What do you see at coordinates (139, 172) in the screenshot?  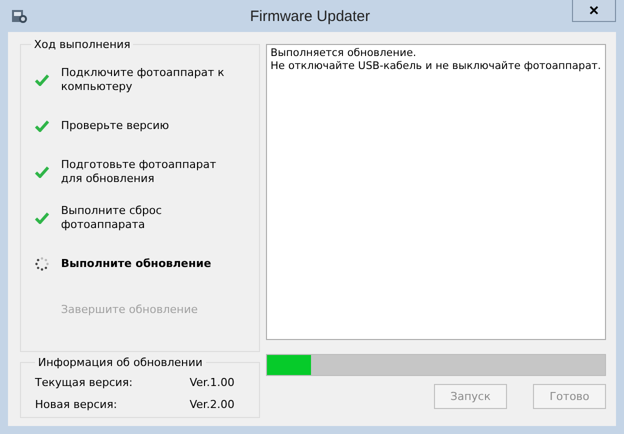 I see `step-label: Подготовьте фотоаппарат для обновления` at bounding box center [139, 172].